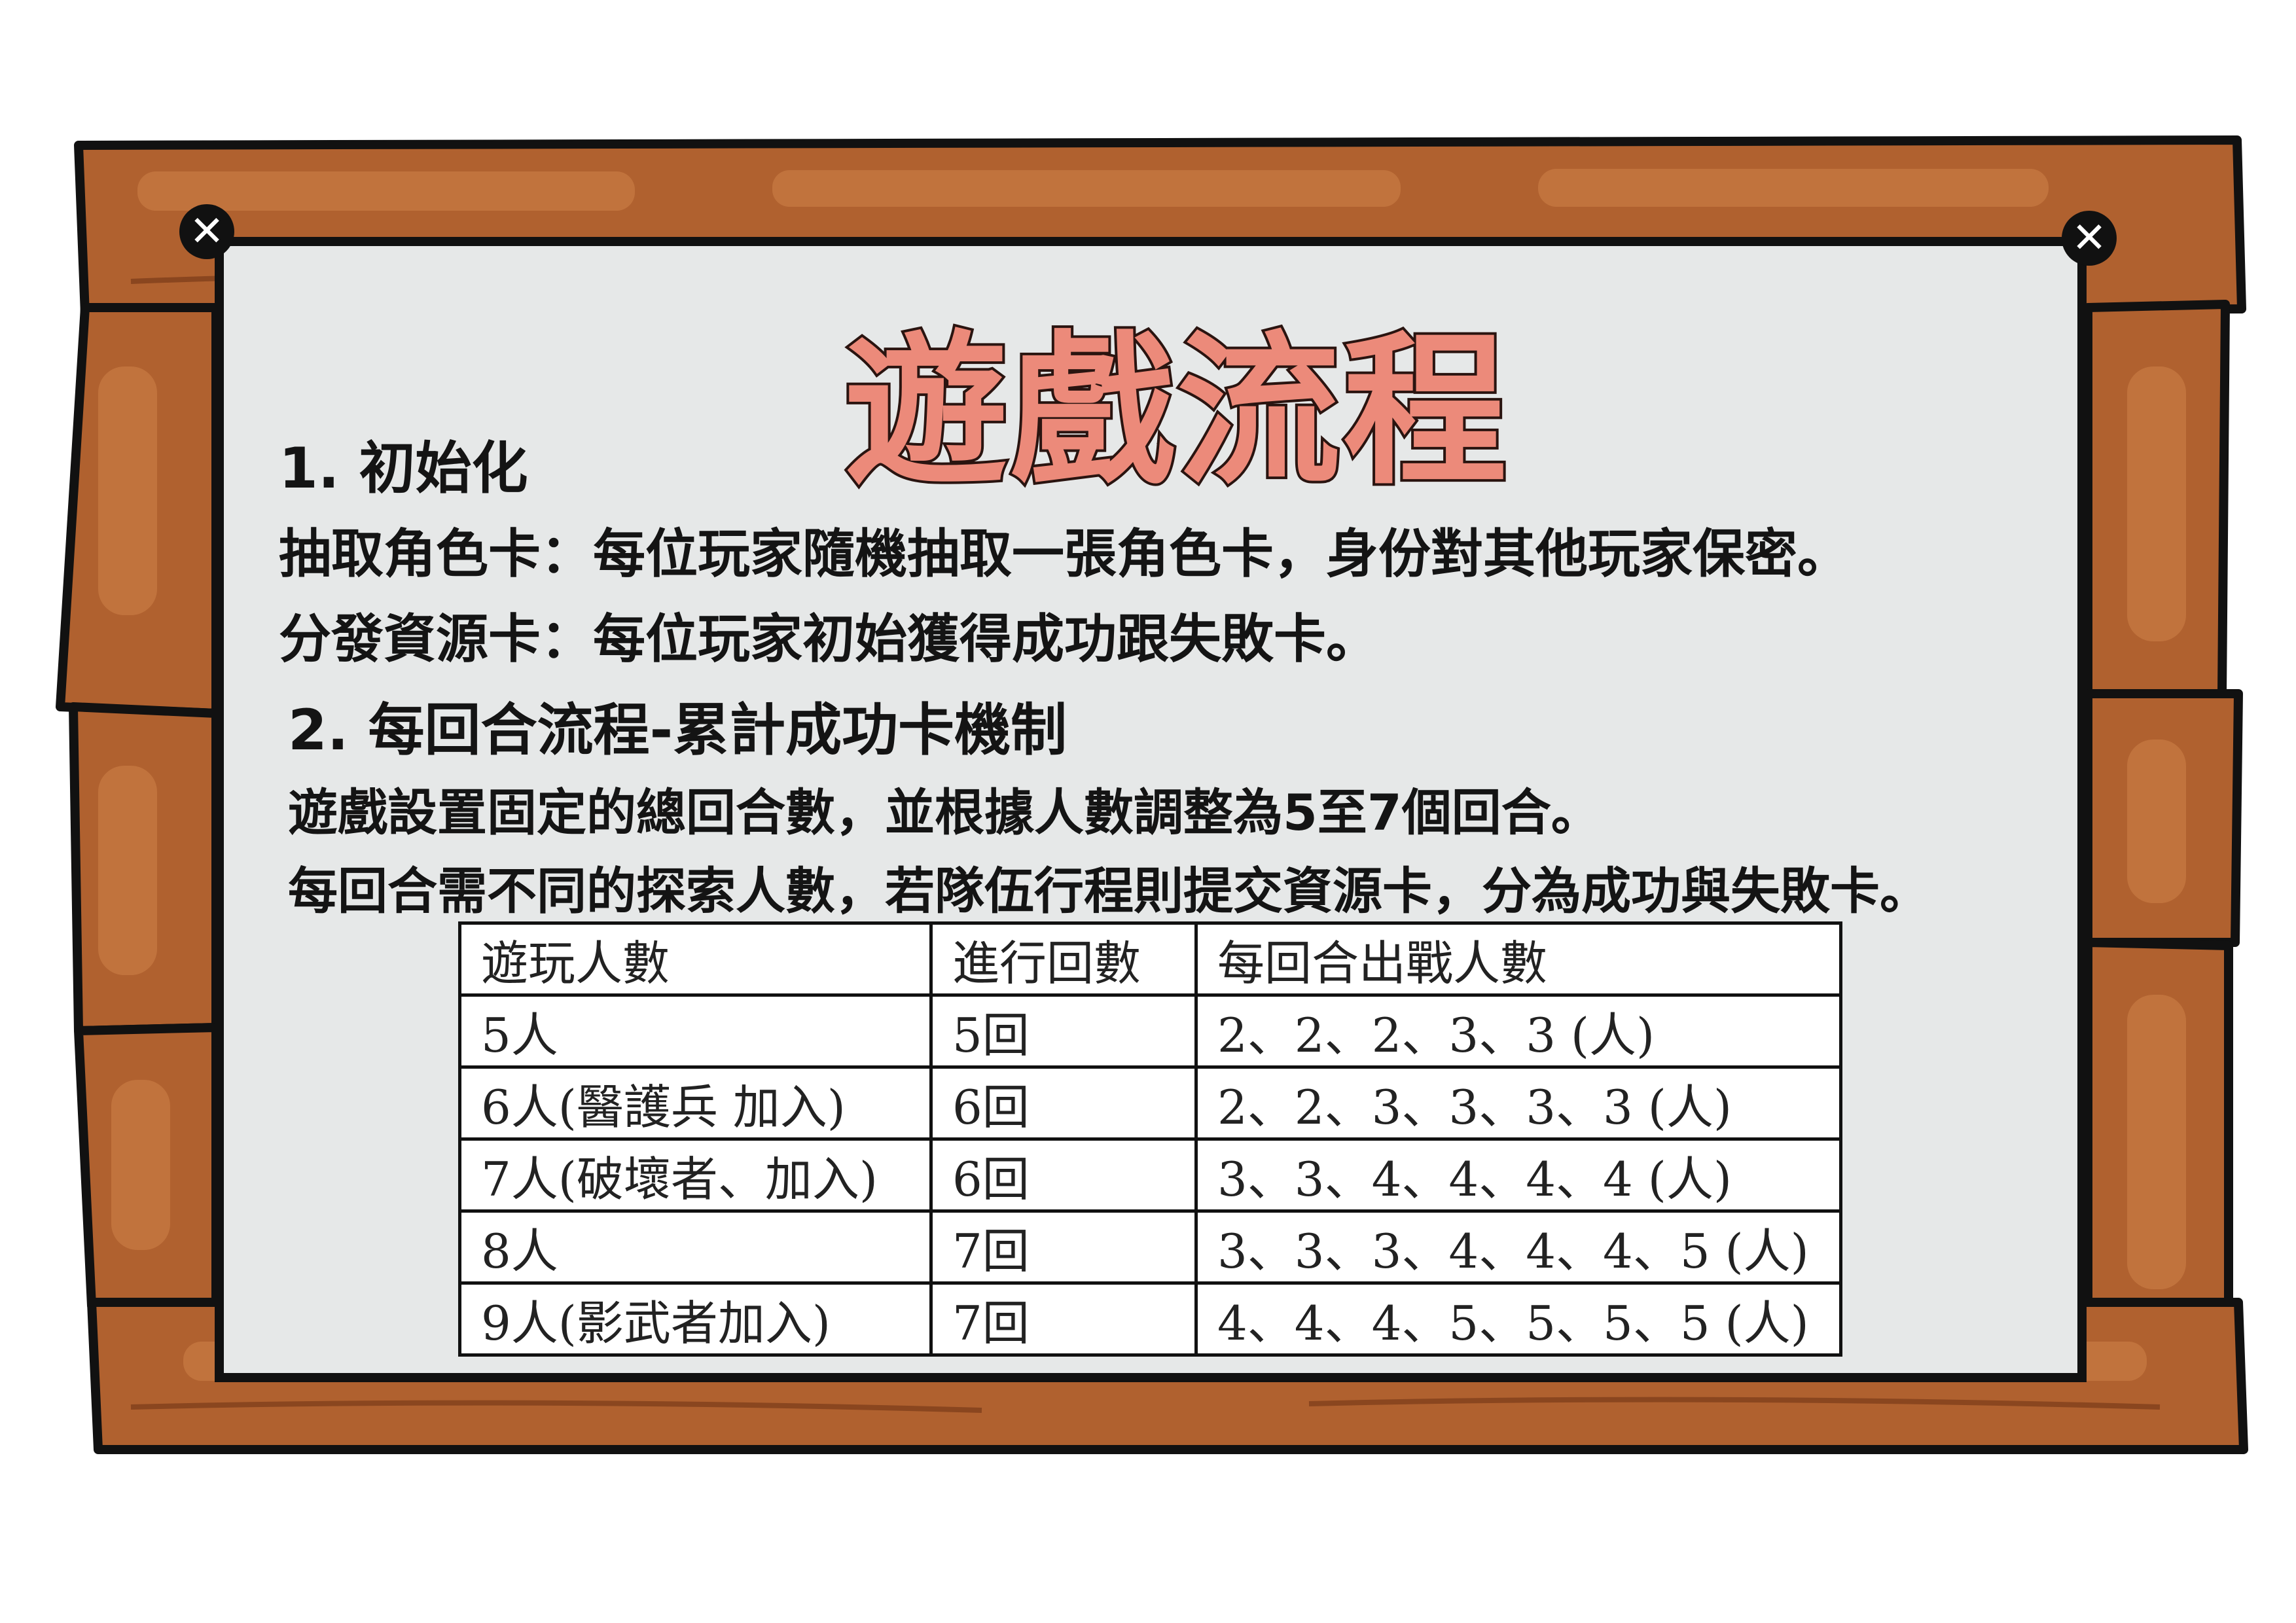 This screenshot has width=2296, height=1623. What do you see at coordinates (403, 468) in the screenshot?
I see `section-heading-init: 1. 初始化` at bounding box center [403, 468].